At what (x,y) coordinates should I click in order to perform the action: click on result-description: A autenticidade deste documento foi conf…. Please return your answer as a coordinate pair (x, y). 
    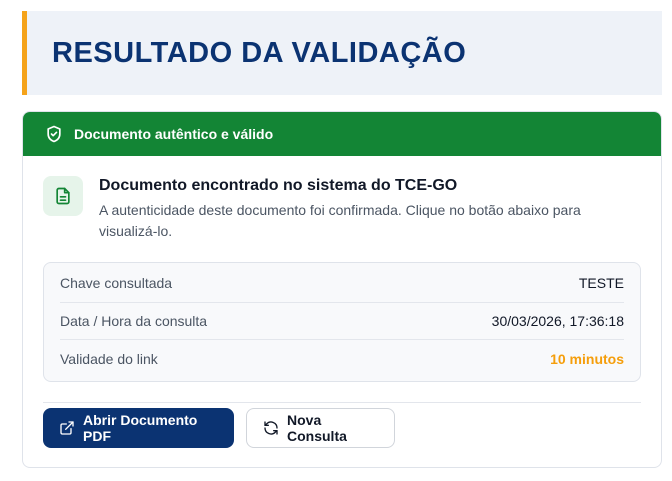
    Looking at the image, I should click on (340, 220).